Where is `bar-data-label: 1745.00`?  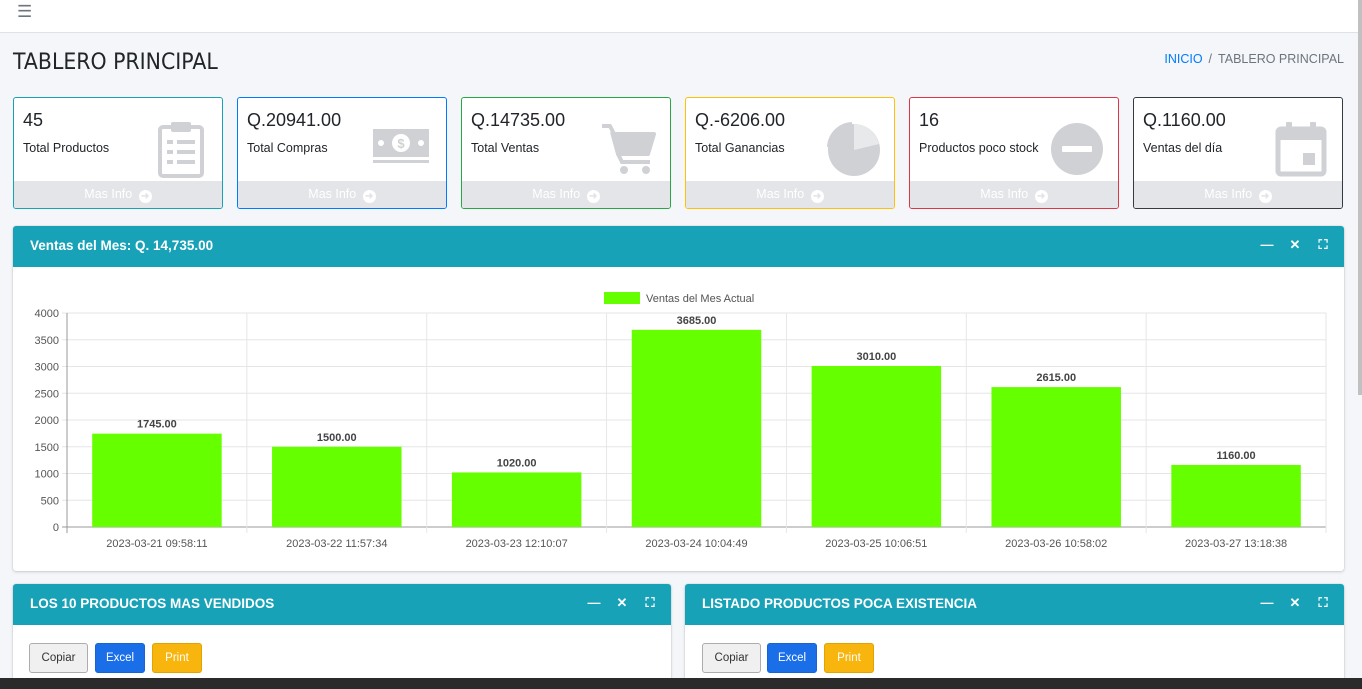 bar-data-label: 1745.00 is located at coordinates (157, 425).